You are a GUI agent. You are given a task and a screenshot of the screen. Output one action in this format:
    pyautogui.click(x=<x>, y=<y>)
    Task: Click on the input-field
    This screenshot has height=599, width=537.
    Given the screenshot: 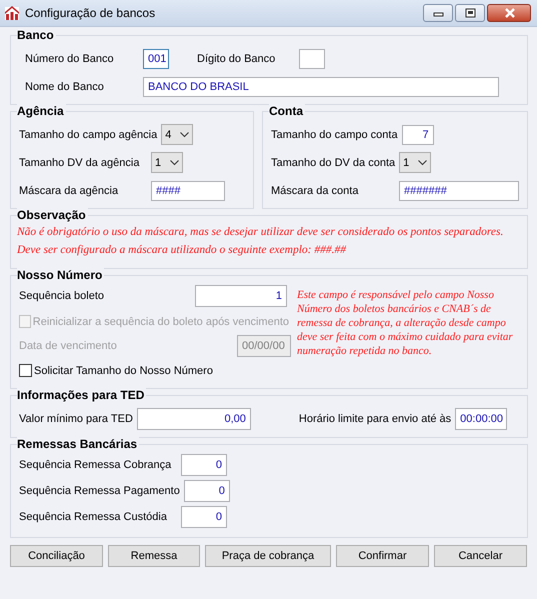 What is the action you would take?
    pyautogui.click(x=312, y=58)
    